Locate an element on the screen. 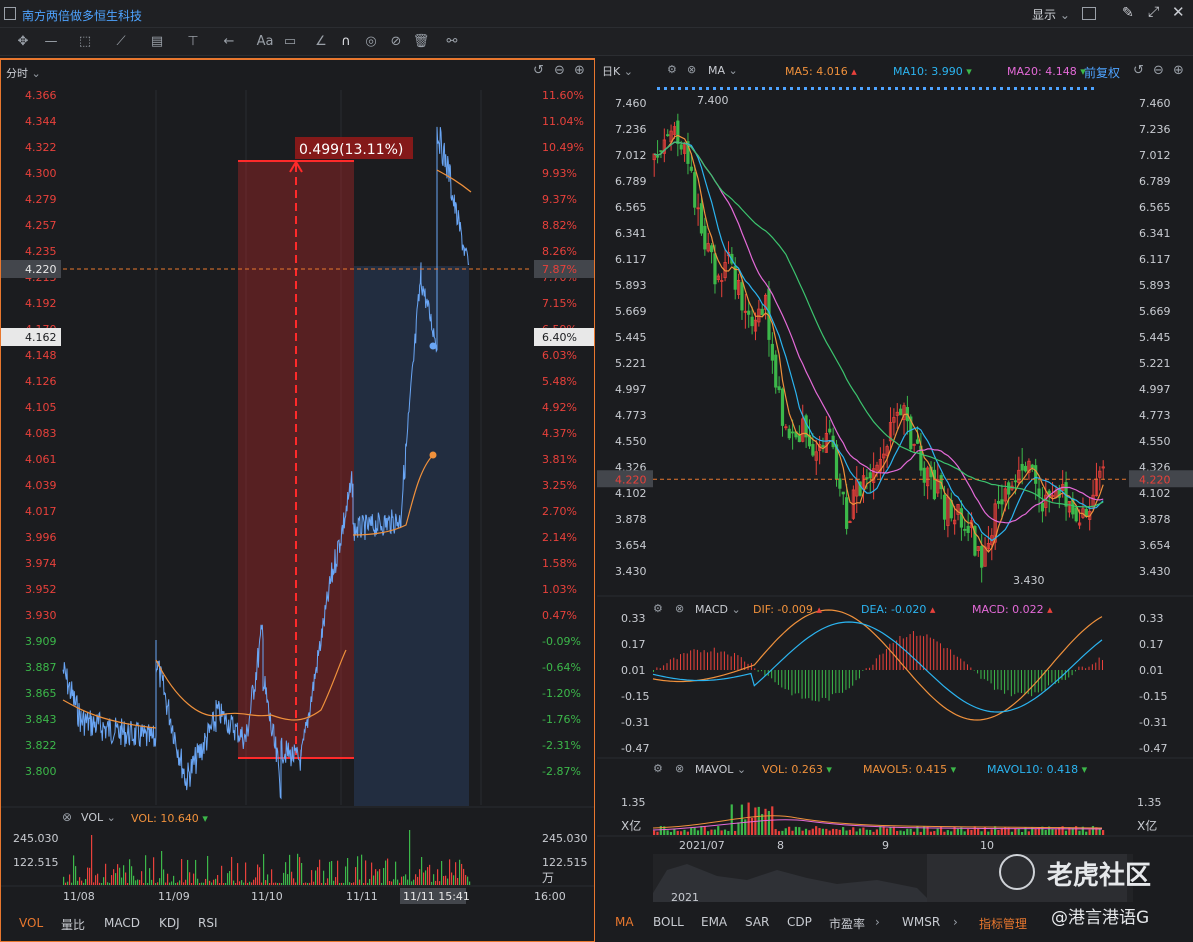  price-tick-label: 3.843 is located at coordinates (41, 719).